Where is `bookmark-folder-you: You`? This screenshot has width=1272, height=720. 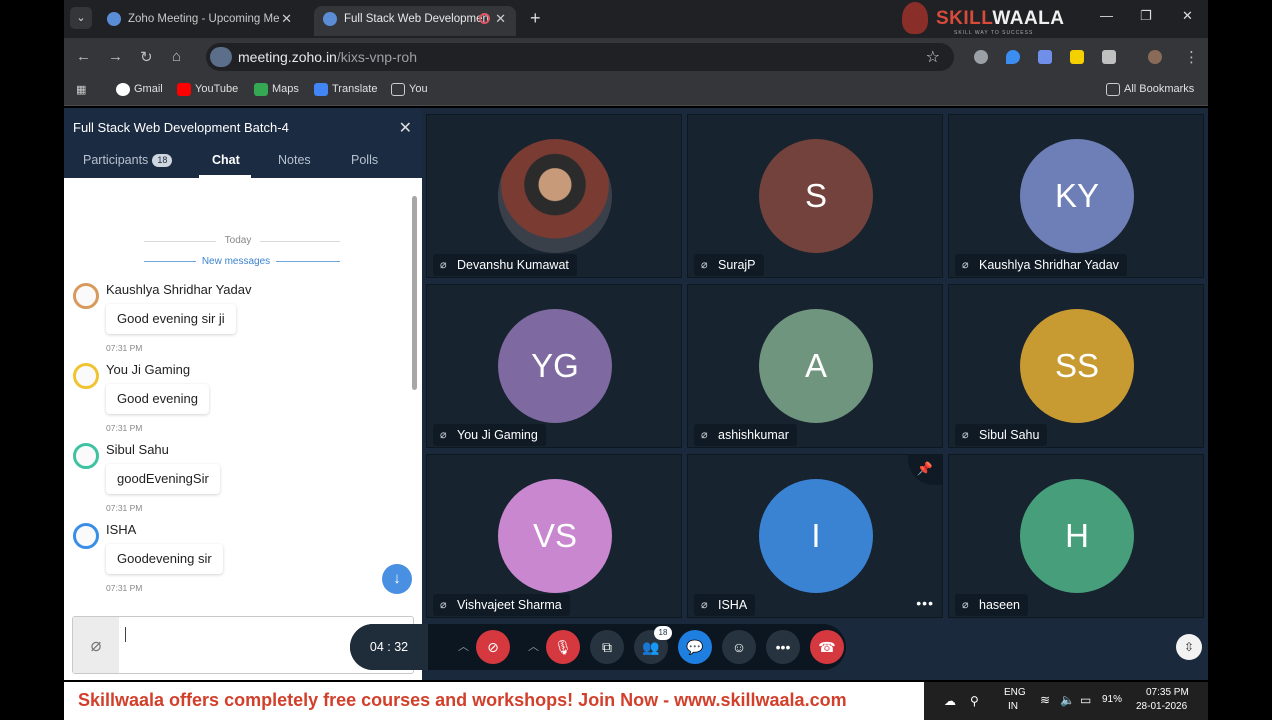 bookmark-folder-you: You is located at coordinates (409, 89).